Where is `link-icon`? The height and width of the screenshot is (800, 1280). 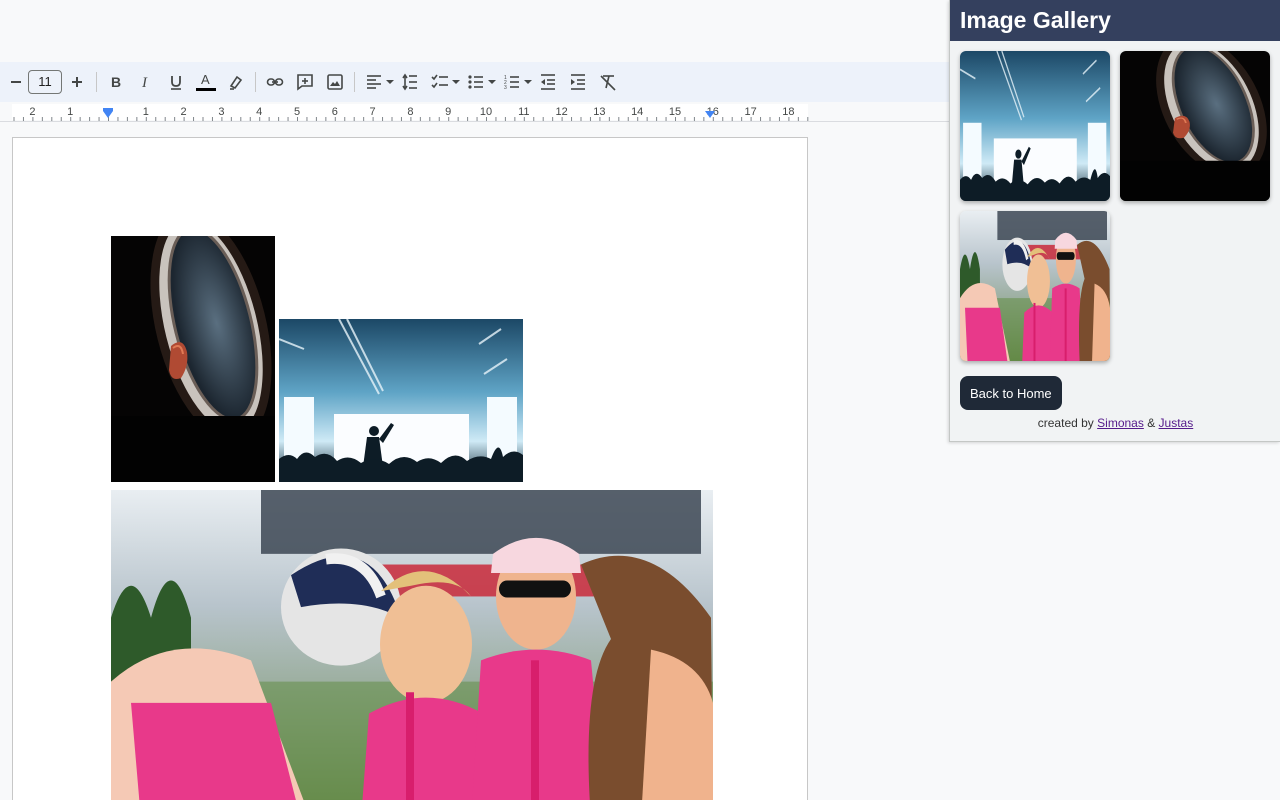
link-icon is located at coordinates (275, 82).